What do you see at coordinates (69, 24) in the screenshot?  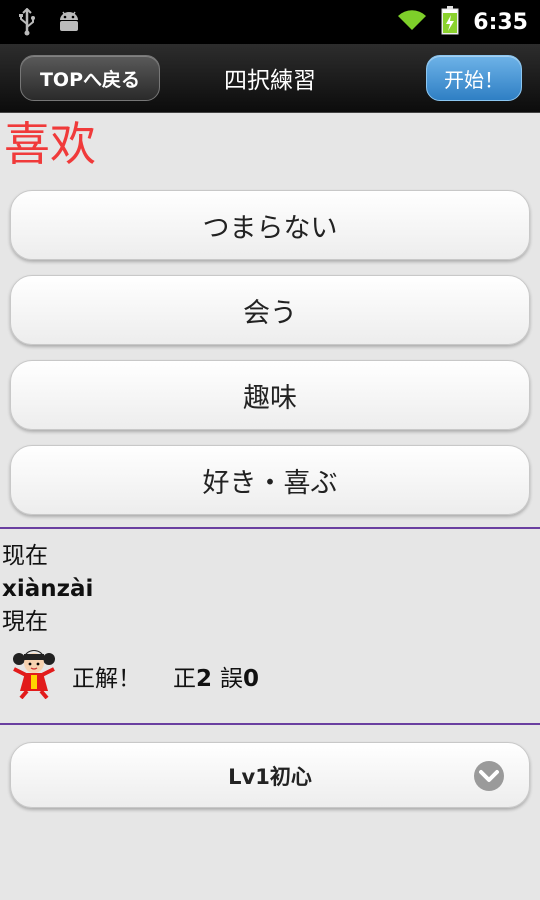 I see `android-icon` at bounding box center [69, 24].